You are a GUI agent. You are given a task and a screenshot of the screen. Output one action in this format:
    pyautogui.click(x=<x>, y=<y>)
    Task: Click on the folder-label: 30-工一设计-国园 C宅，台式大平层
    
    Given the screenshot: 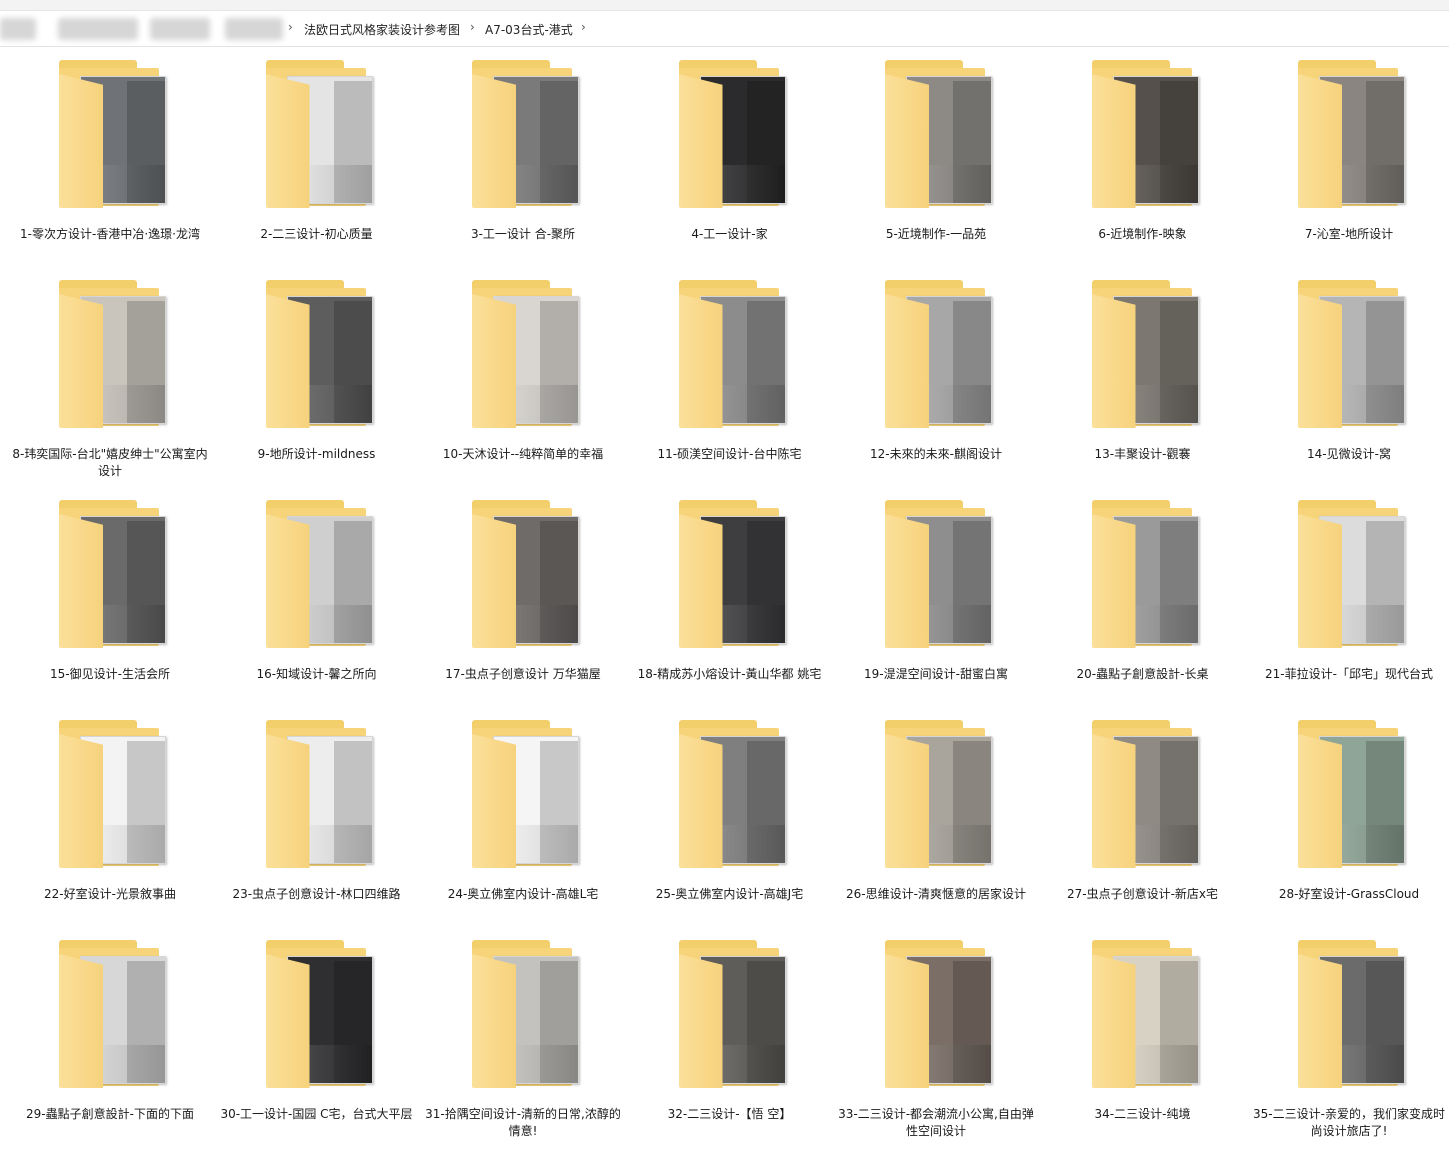 What is the action you would take?
    pyautogui.click(x=316, y=1114)
    